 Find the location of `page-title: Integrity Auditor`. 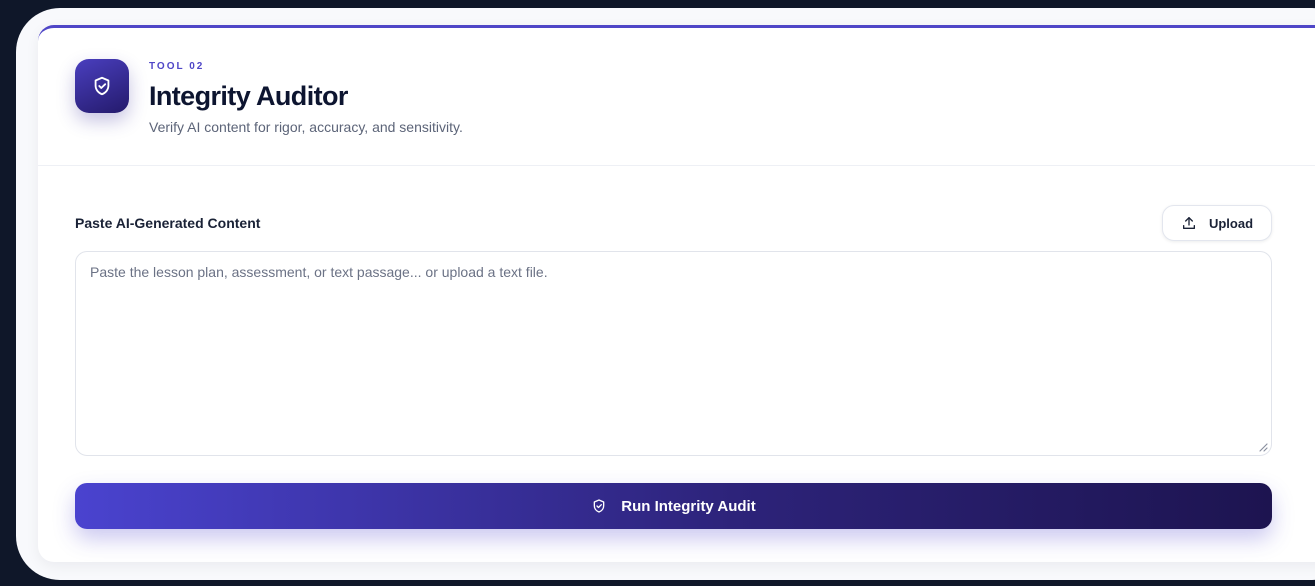

page-title: Integrity Auditor is located at coordinates (248, 96).